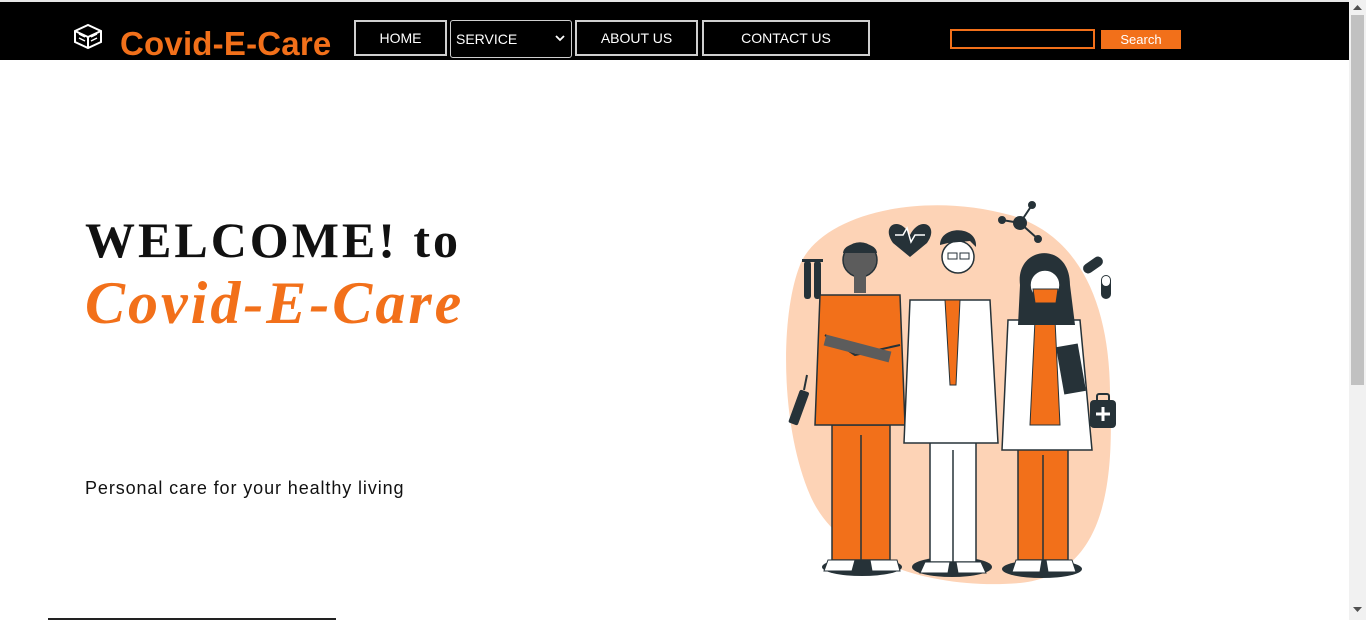  What do you see at coordinates (1357, 610) in the screenshot?
I see `scroll-down-arrow-icon` at bounding box center [1357, 610].